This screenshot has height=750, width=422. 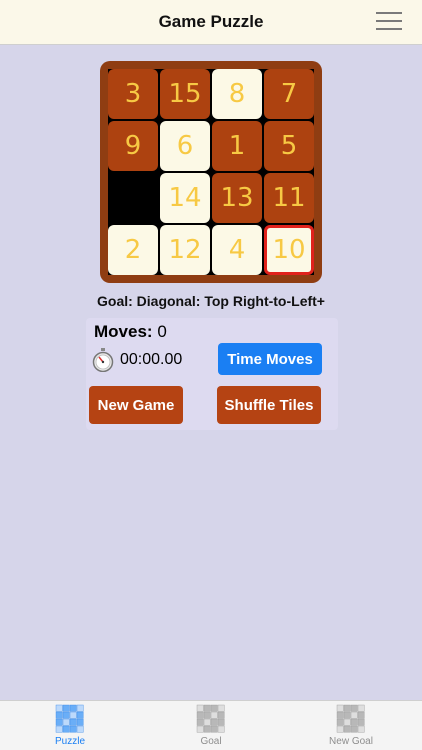 I want to click on moves-label: Moves:, so click(x=123, y=331).